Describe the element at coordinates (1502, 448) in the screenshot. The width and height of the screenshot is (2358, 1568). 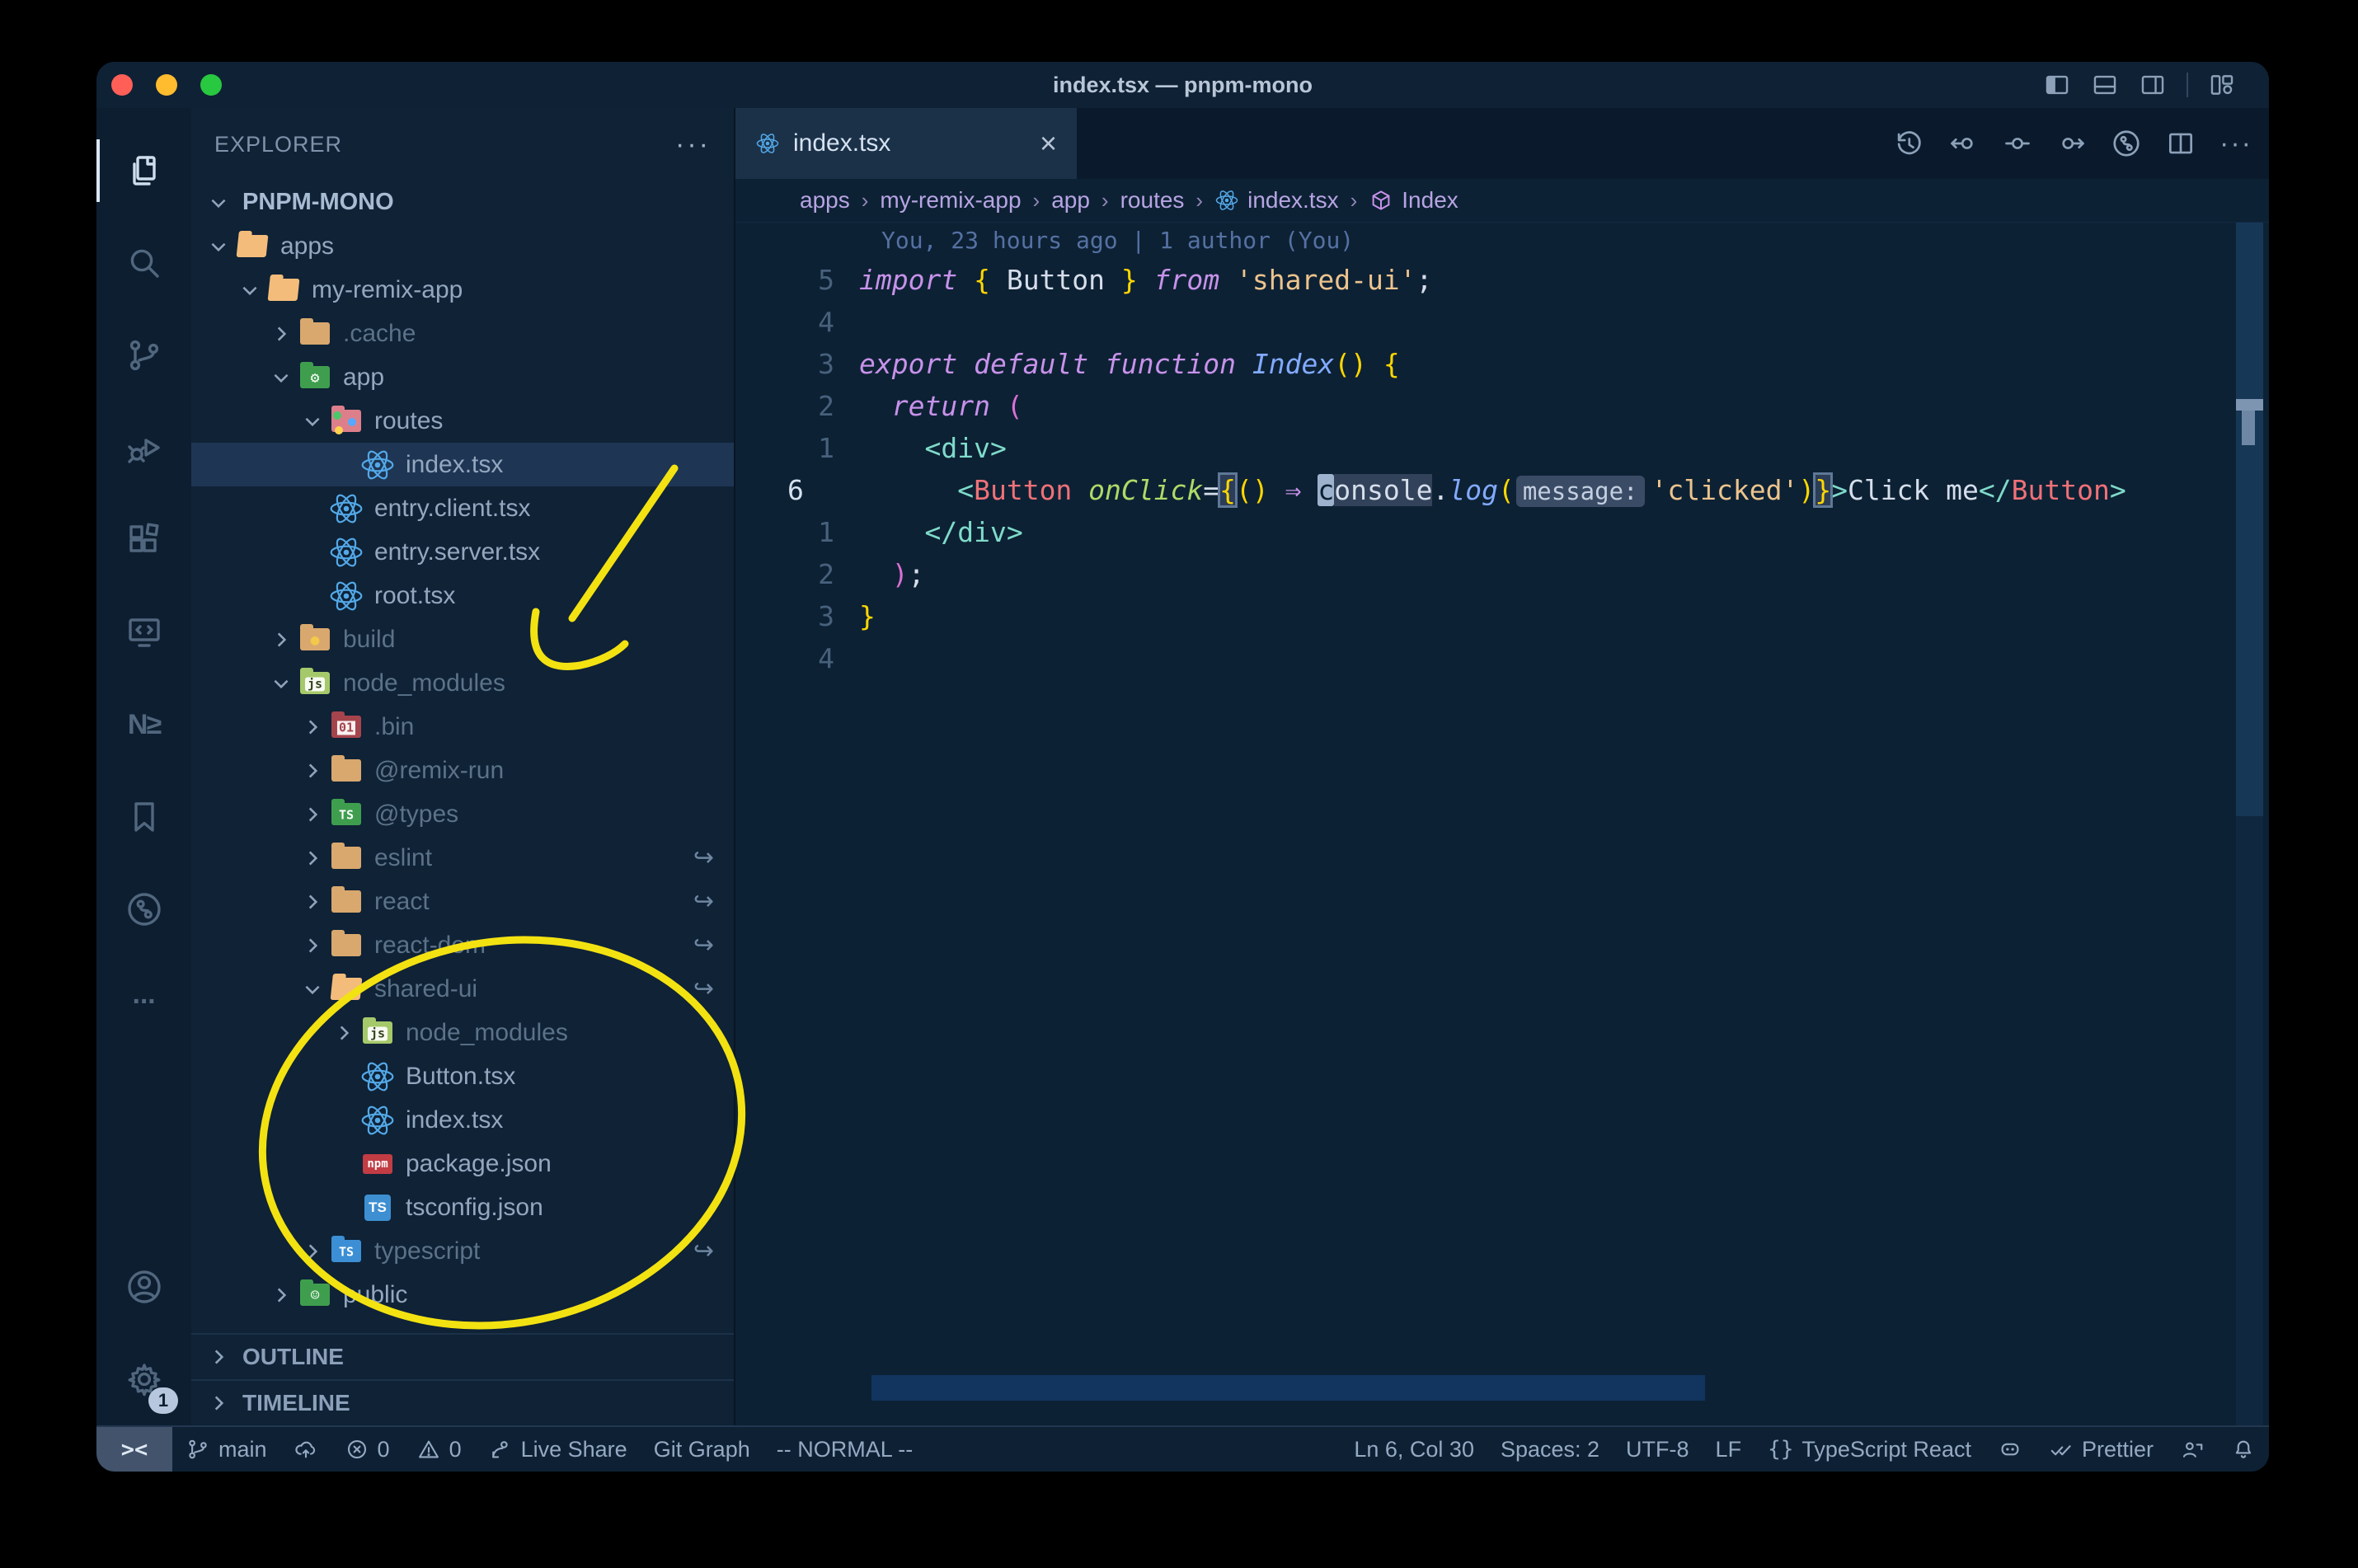
I see `code-line: 1 <div>` at that location.